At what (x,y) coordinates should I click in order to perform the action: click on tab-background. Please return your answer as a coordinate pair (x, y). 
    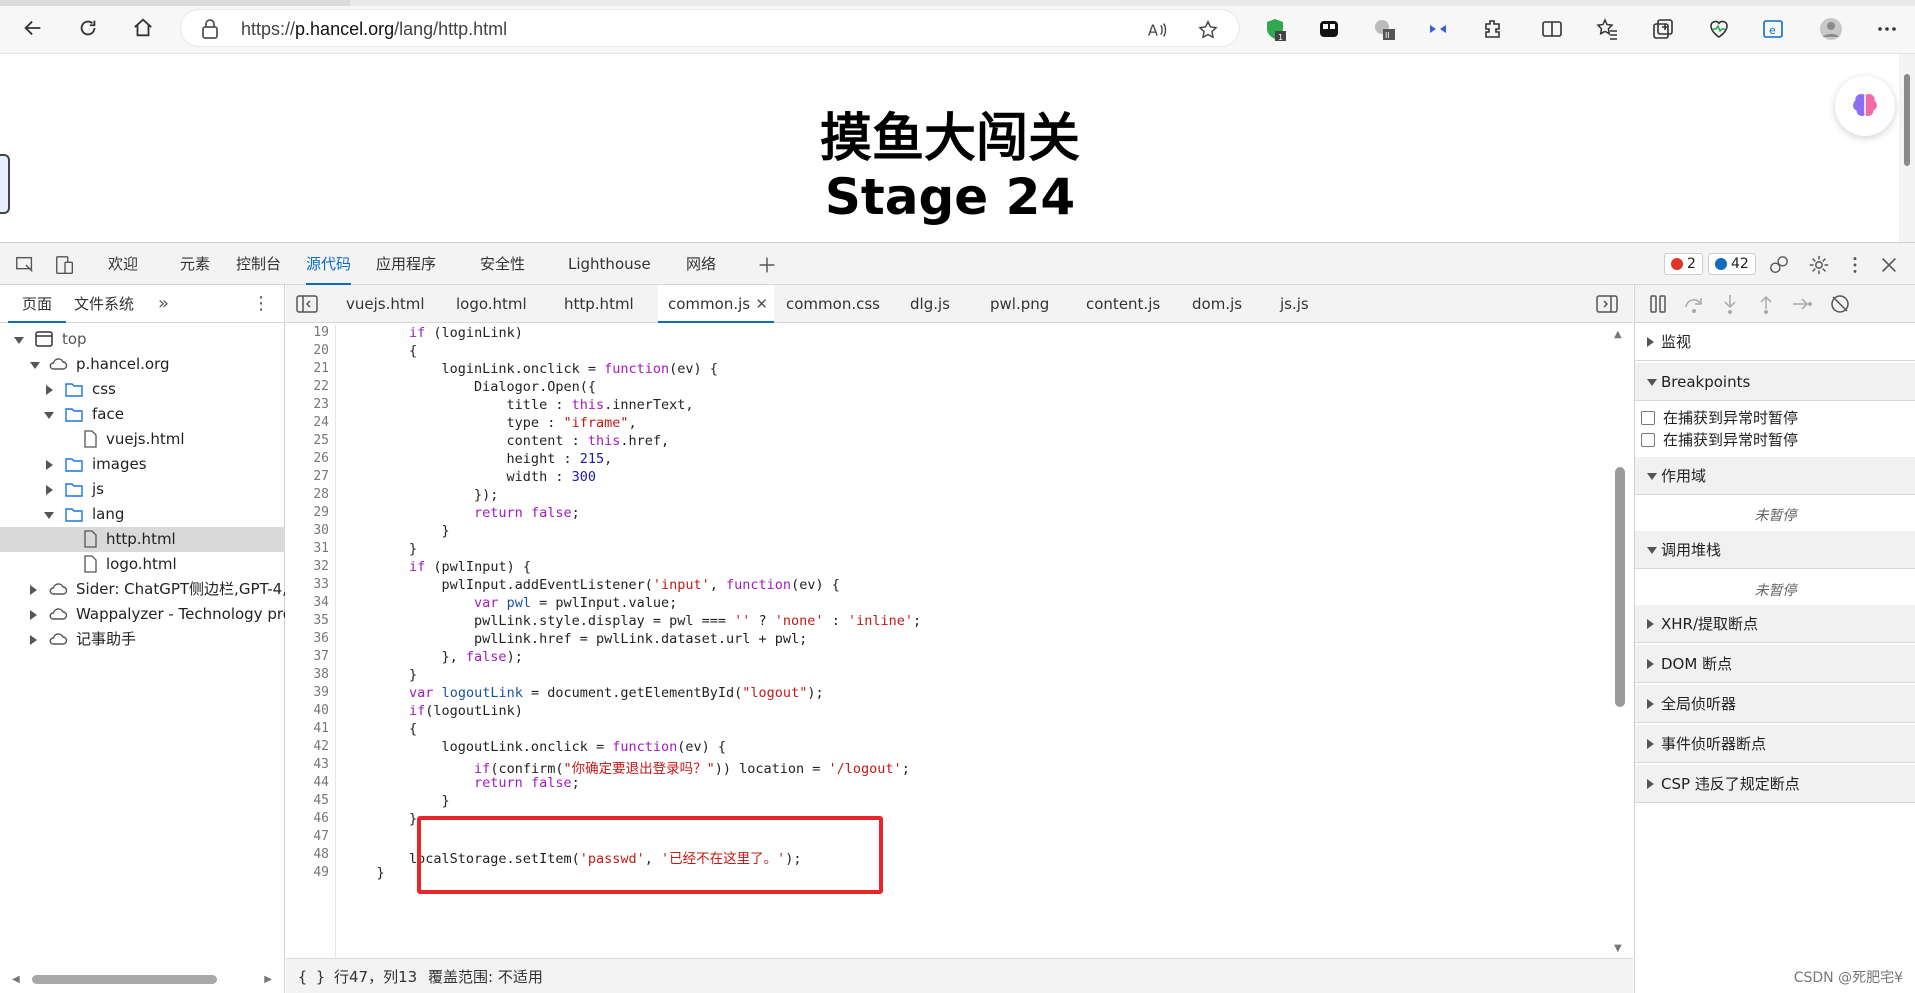
    Looking at the image, I should click on (175, 3).